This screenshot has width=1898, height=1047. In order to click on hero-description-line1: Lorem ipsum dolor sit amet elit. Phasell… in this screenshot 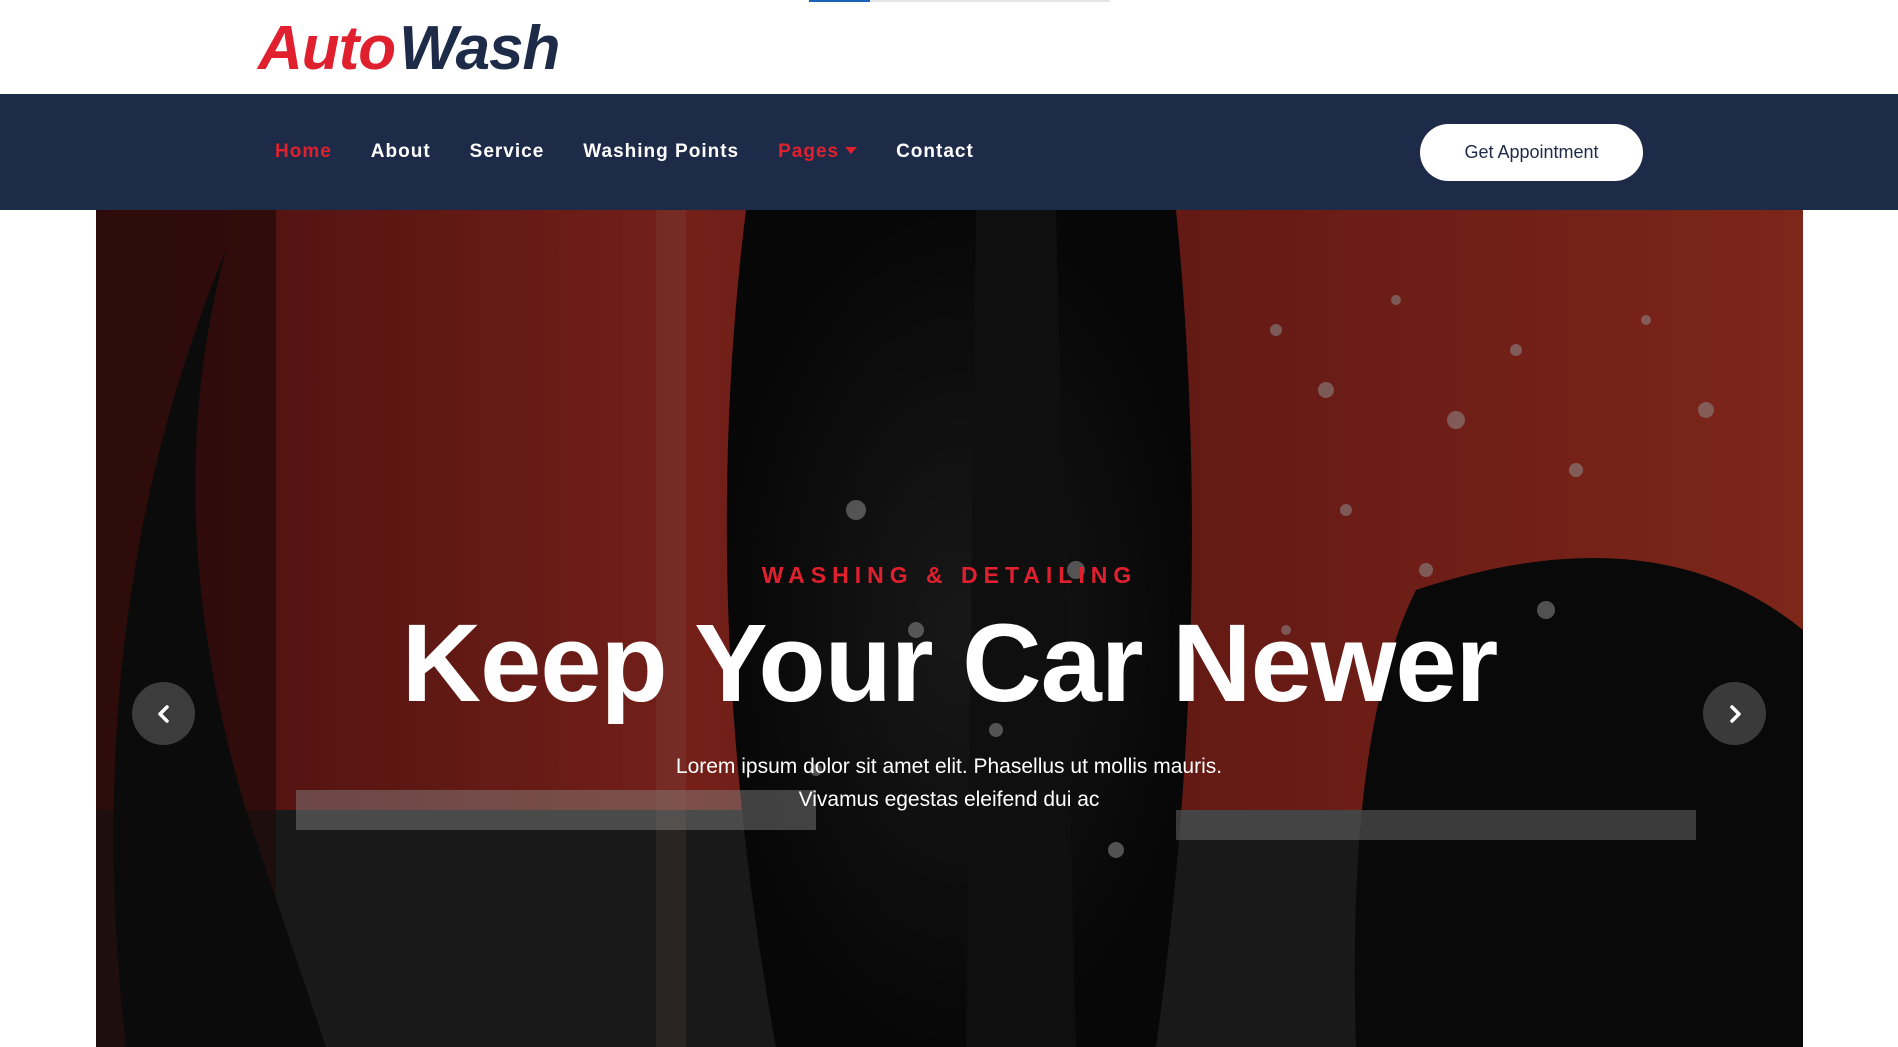, I will do `click(949, 766)`.